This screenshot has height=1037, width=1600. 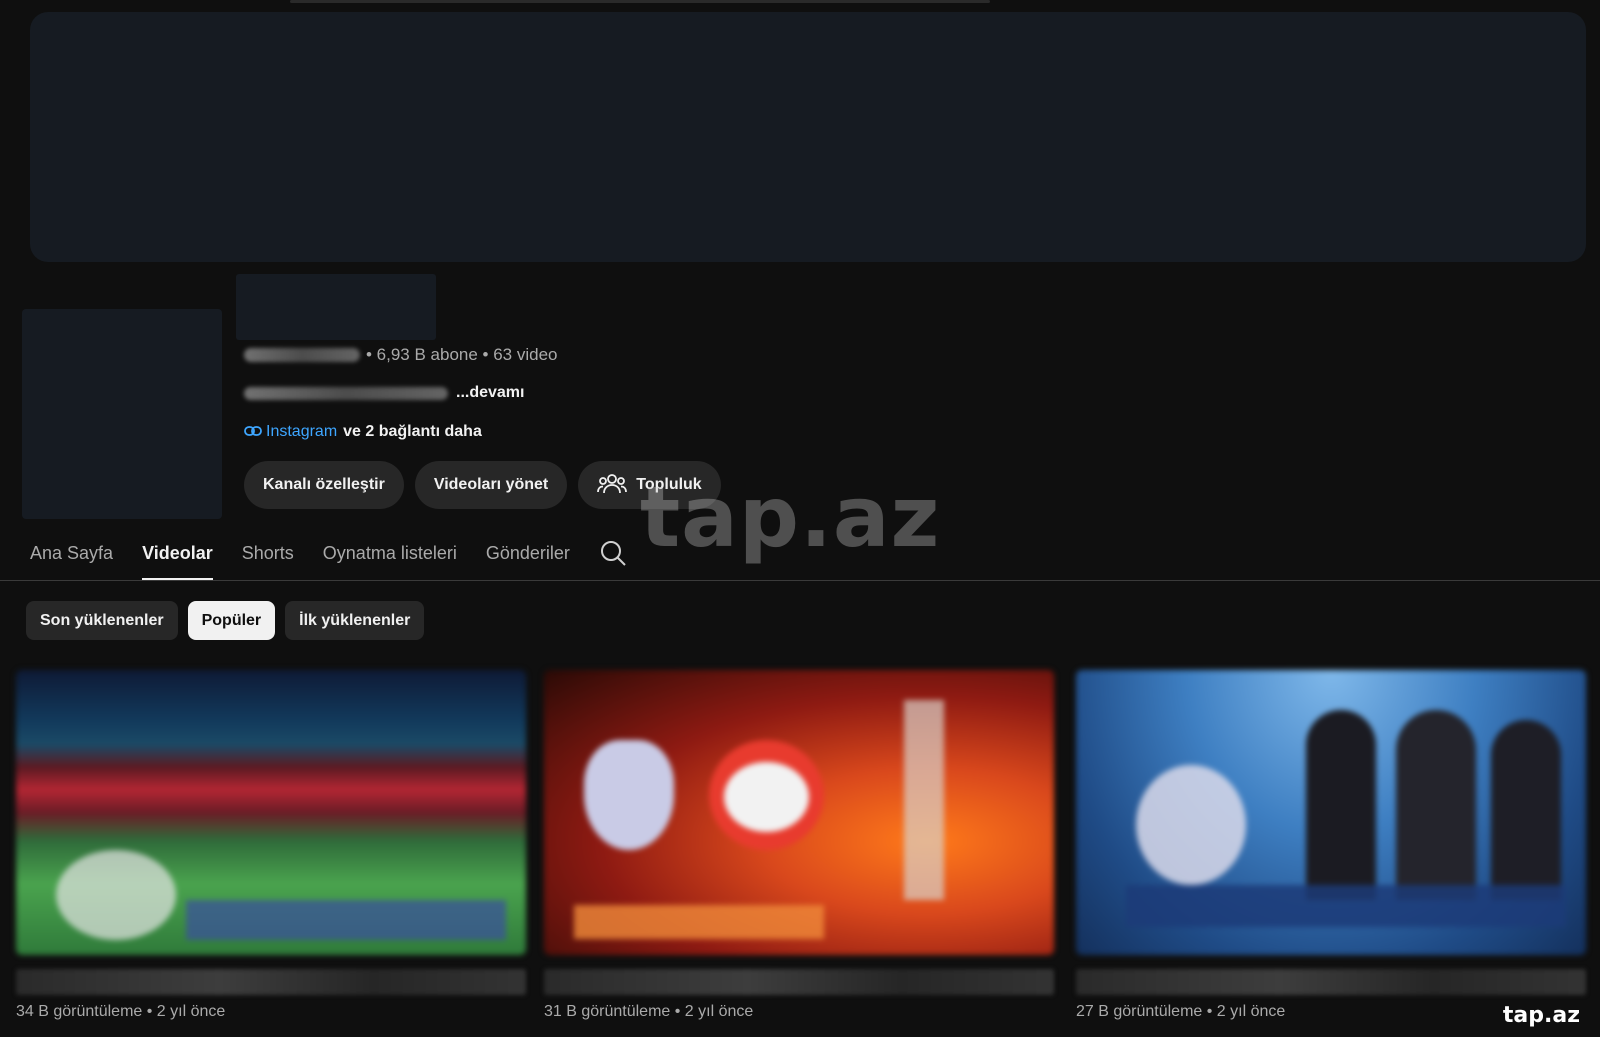 I want to click on watermark-corner: tap.az, so click(x=1541, y=1015).